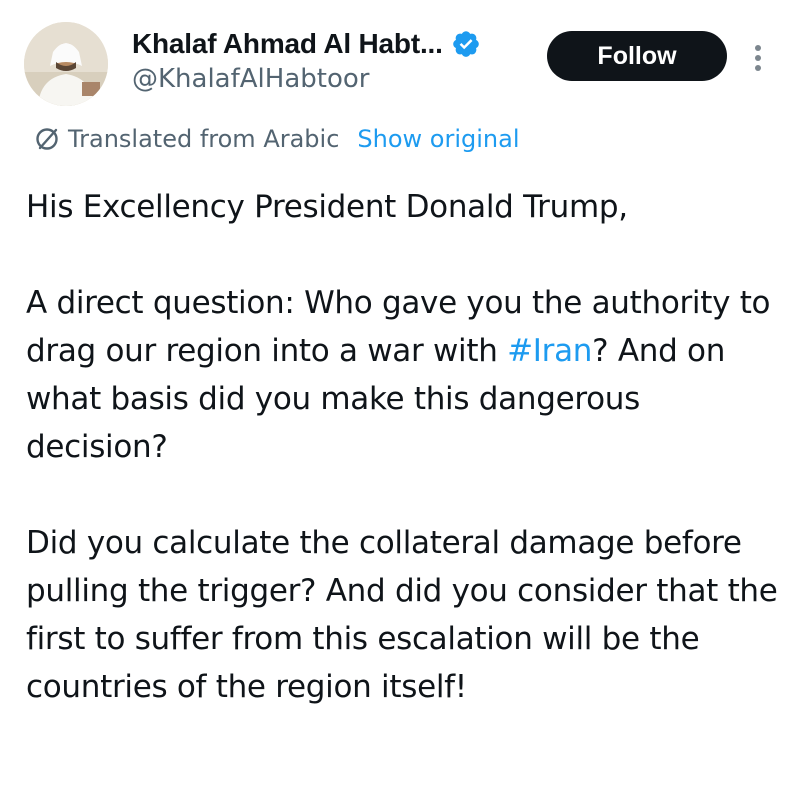 This screenshot has width=800, height=787. I want to click on translation-label: Translated from Arabic, so click(204, 139).